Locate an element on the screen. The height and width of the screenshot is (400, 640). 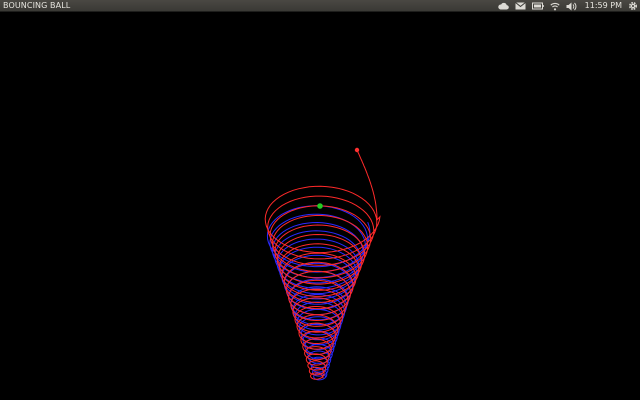
wifi-signal-icon is located at coordinates (555, 6).